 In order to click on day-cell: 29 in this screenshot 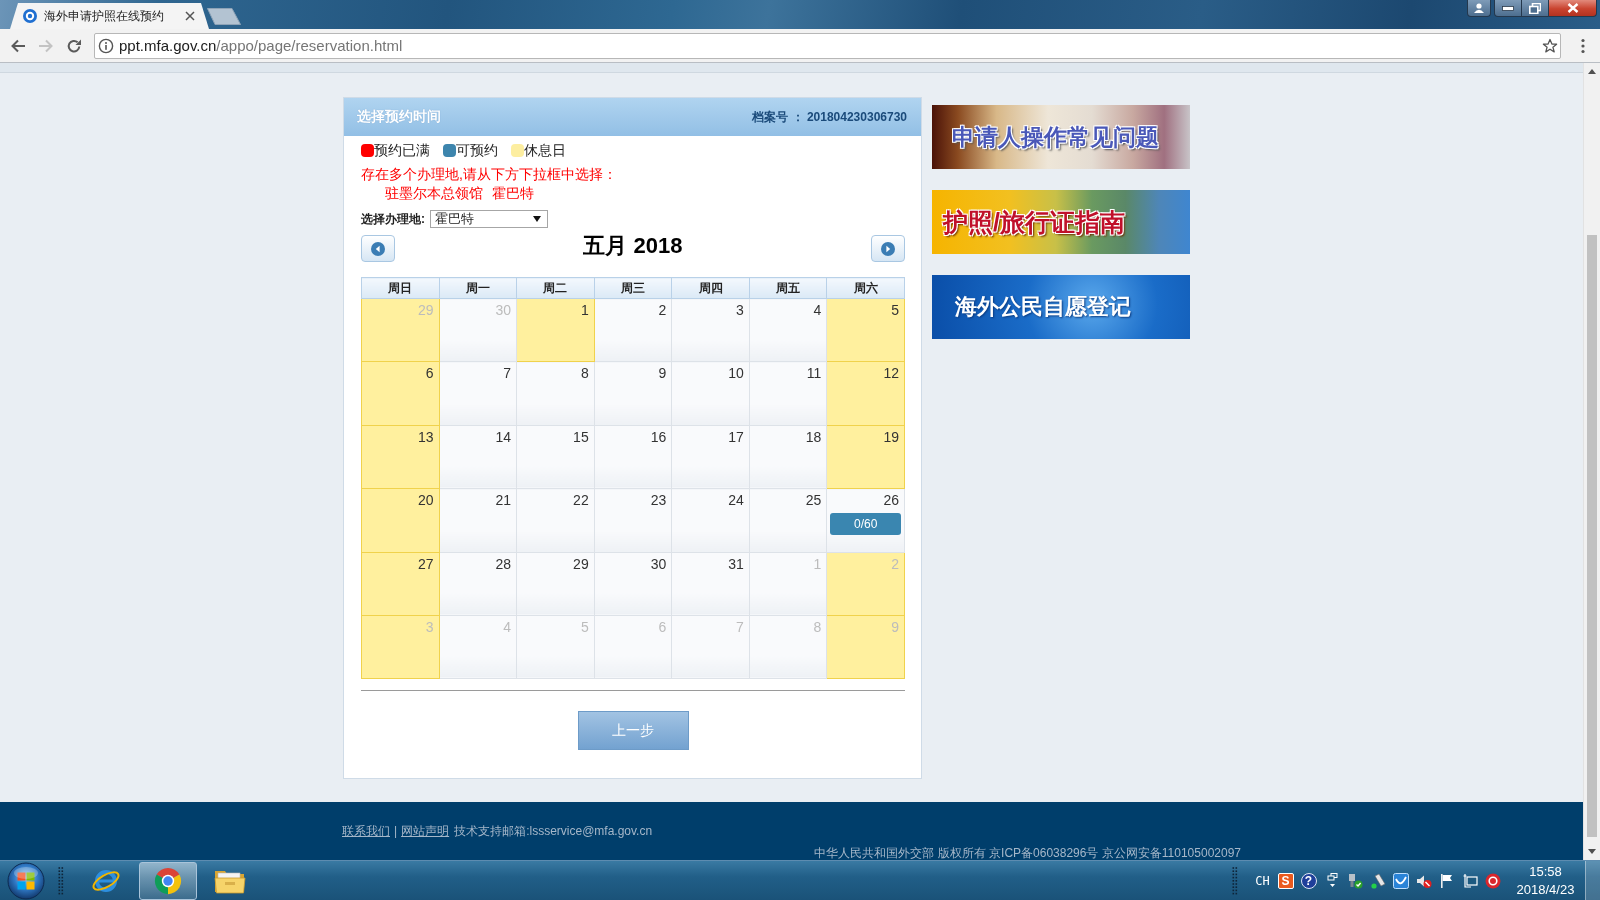, I will do `click(555, 584)`.